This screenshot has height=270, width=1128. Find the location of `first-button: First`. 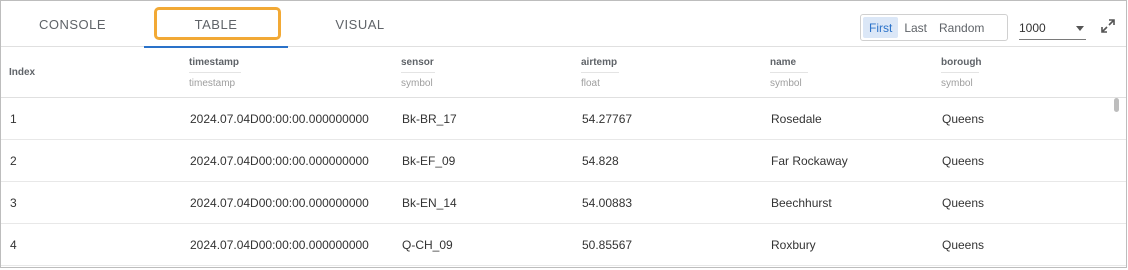

first-button: First is located at coordinates (881, 27).